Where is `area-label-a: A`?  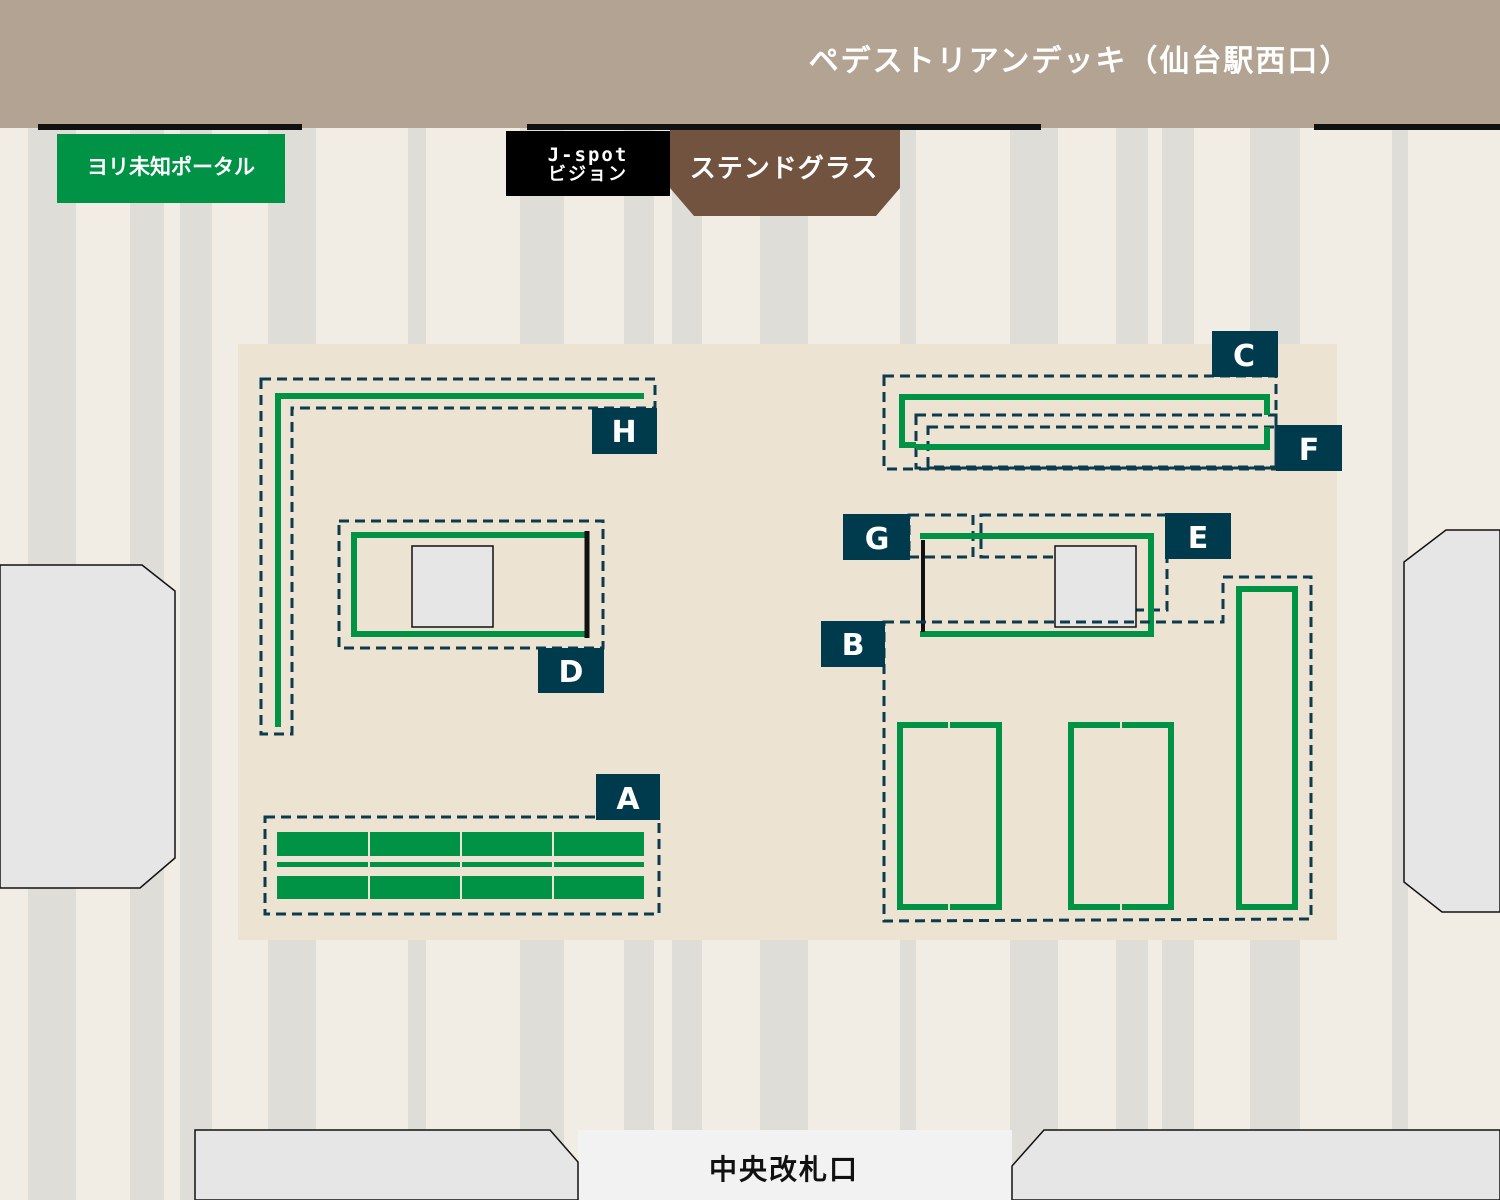
area-label-a: A is located at coordinates (628, 797).